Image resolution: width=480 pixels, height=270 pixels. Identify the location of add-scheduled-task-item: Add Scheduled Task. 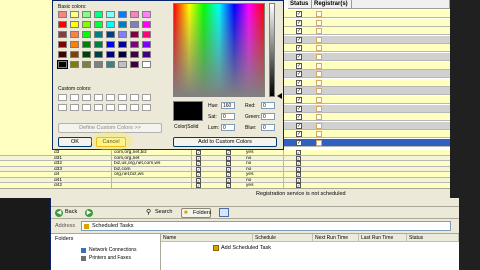
(246, 248).